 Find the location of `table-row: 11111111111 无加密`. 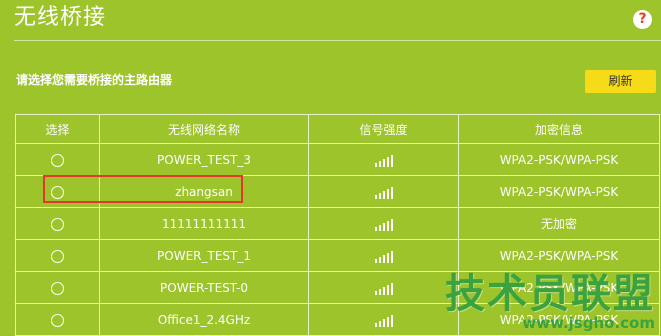

table-row: 11111111111 无加密 is located at coordinates (337, 223).